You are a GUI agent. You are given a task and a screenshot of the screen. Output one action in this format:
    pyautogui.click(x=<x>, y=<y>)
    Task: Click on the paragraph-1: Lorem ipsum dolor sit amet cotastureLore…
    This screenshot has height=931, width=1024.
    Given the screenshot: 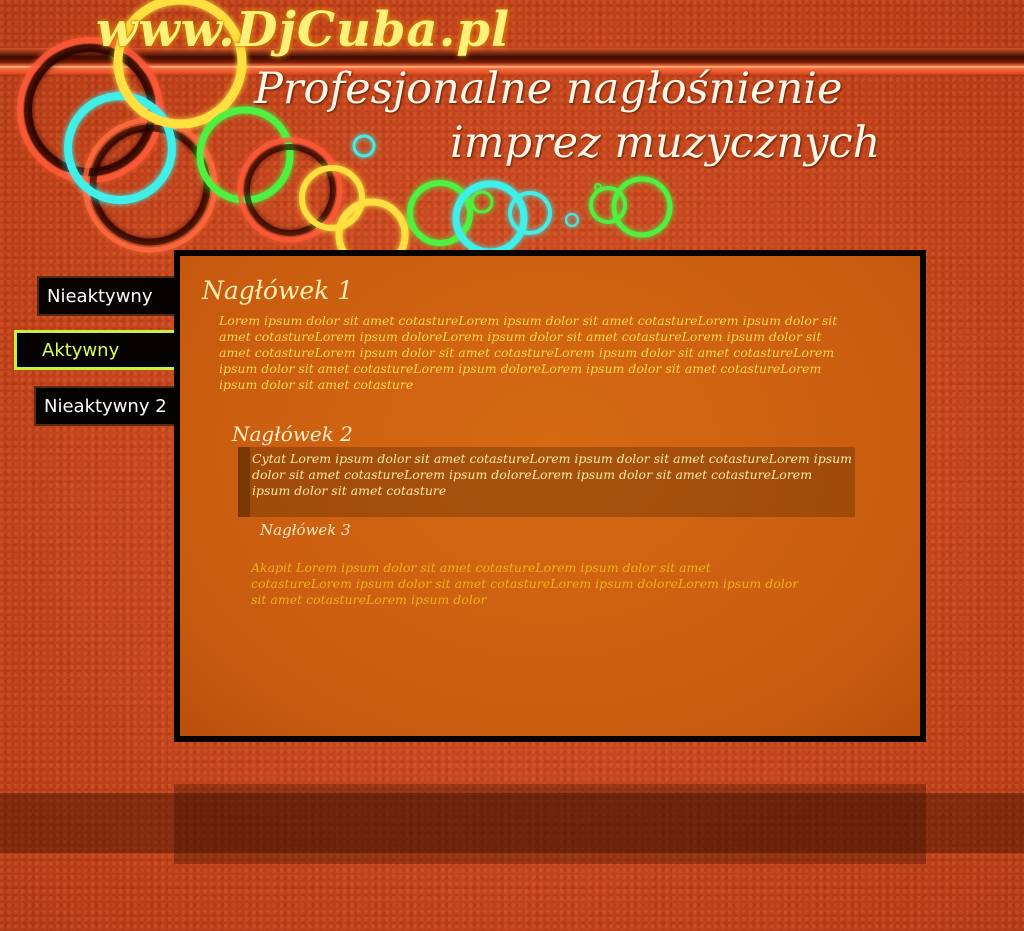 What is the action you would take?
    pyautogui.click(x=528, y=352)
    